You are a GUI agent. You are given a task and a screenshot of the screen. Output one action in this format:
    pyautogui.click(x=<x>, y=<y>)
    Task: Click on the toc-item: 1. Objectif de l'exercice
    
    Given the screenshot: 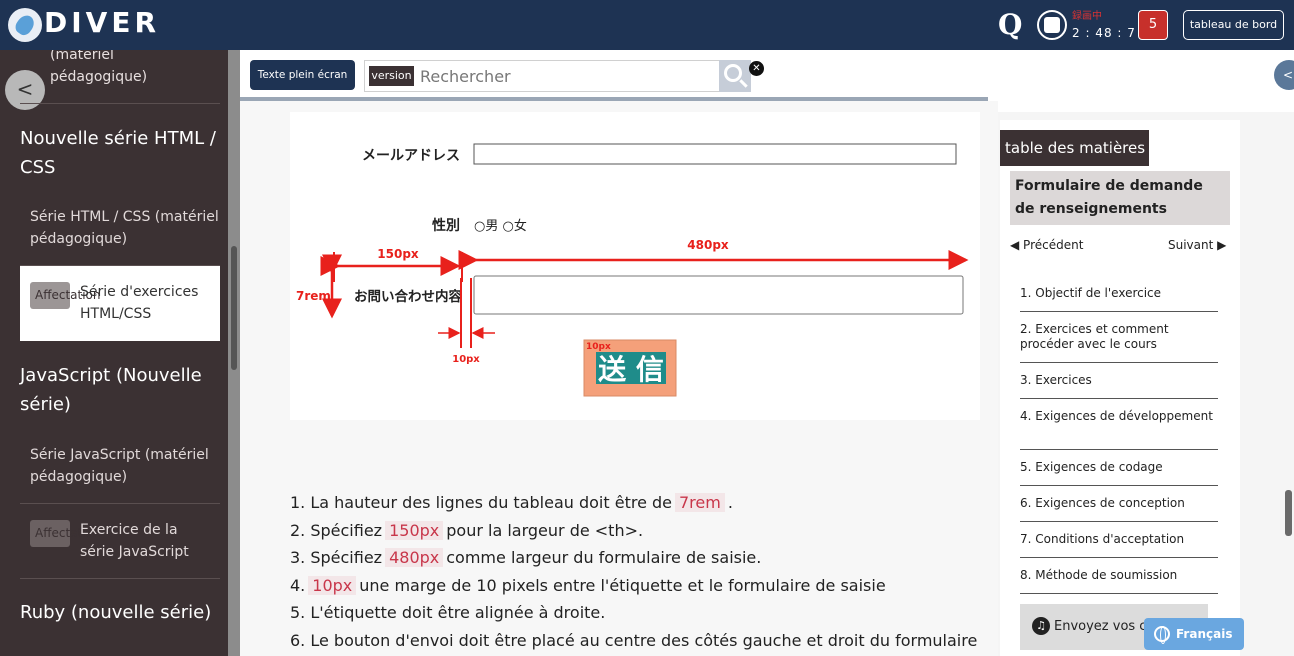 What is the action you would take?
    pyautogui.click(x=1119, y=299)
    